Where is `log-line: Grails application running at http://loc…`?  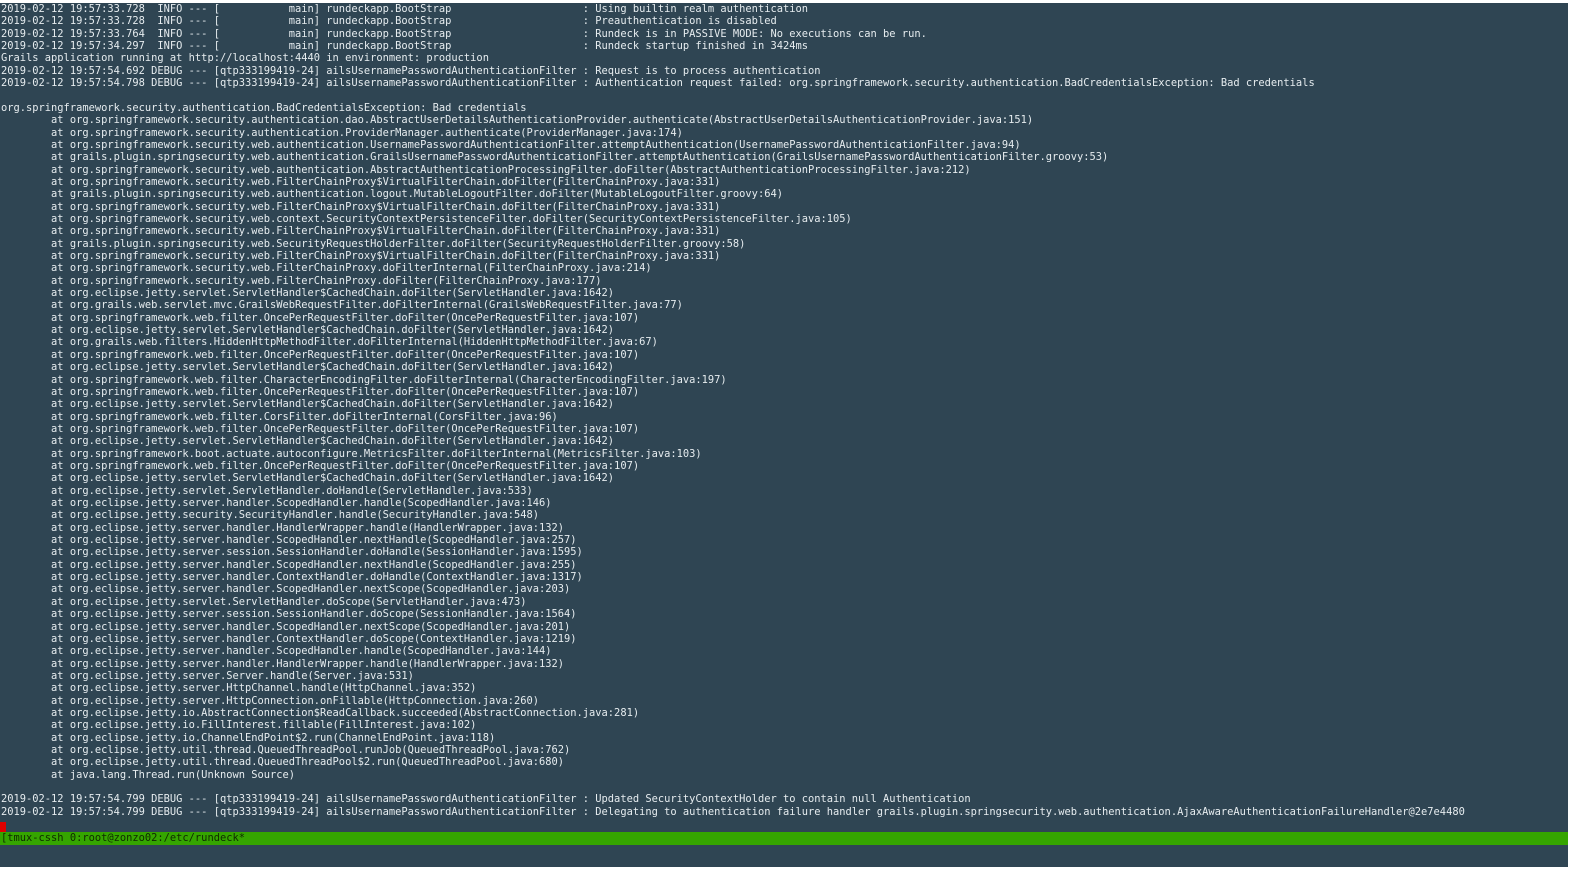 log-line: Grails application running at http://loc… is located at coordinates (245, 58).